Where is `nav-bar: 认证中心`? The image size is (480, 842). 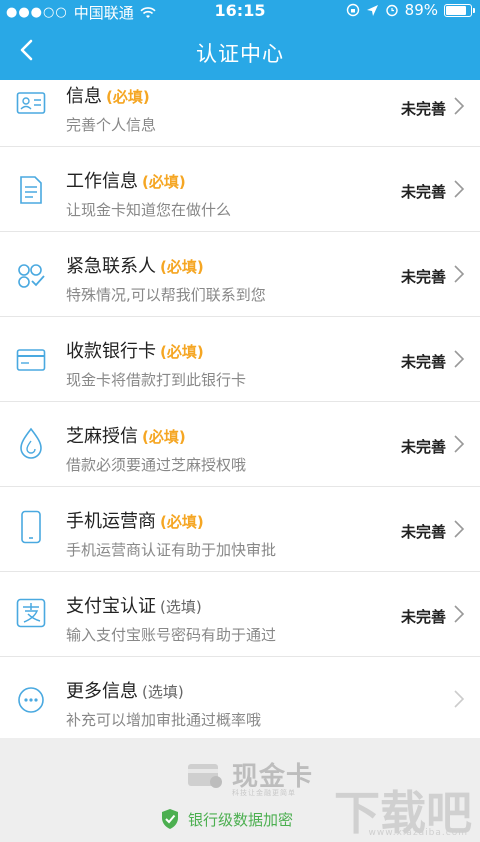
nav-bar: 认证中心 is located at coordinates (240, 51).